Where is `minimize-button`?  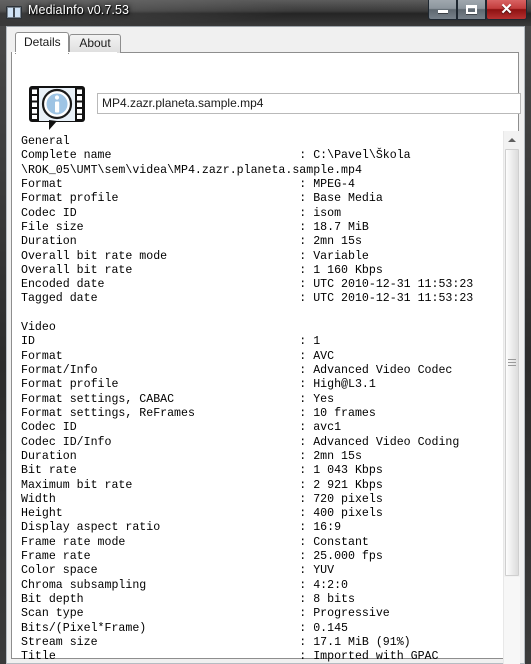 minimize-button is located at coordinates (442, 10).